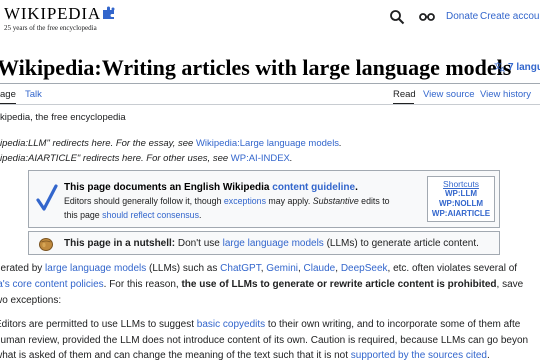 Image resolution: width=540 pixels, height=360 pixels. I want to click on core-content-policies-link: ia's core content policies, so click(52, 284).